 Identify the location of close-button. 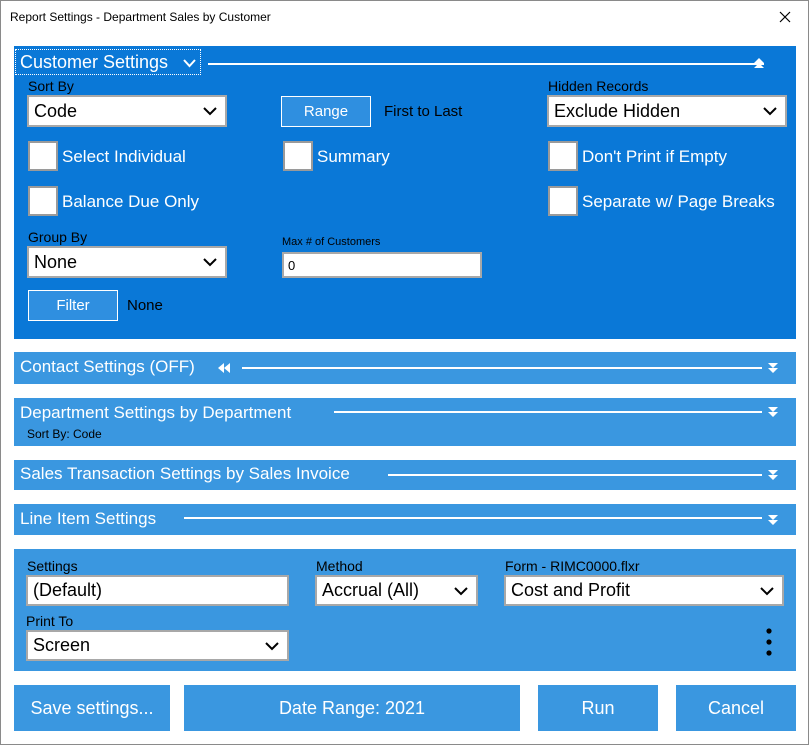
(785, 17).